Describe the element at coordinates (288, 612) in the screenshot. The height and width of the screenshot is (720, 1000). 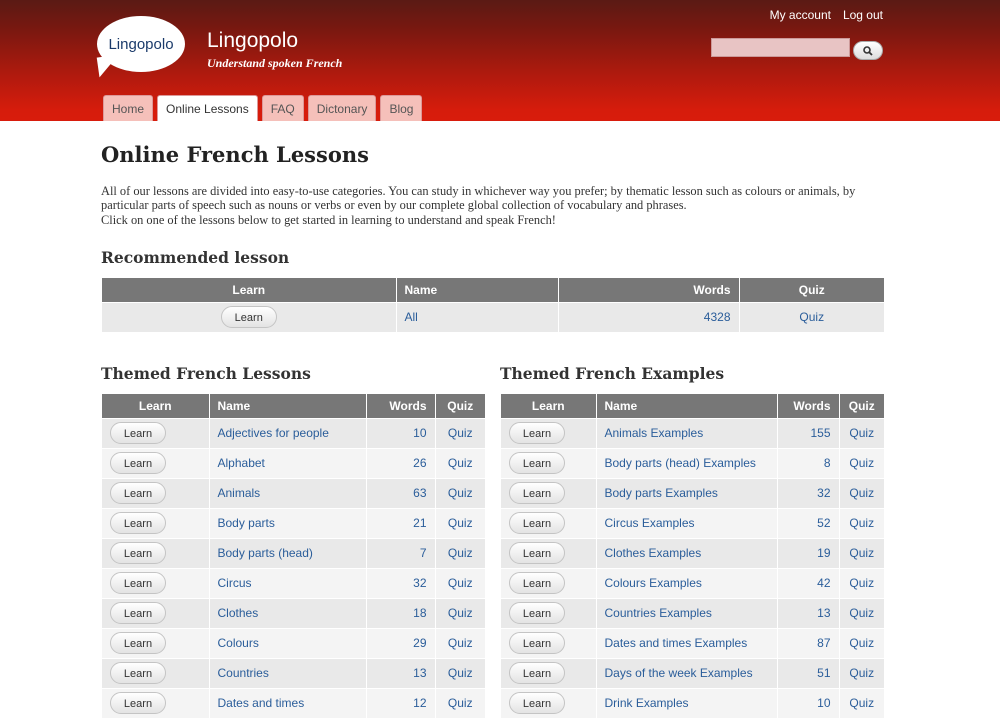
I see `lesson-name-link: Clothes` at that location.